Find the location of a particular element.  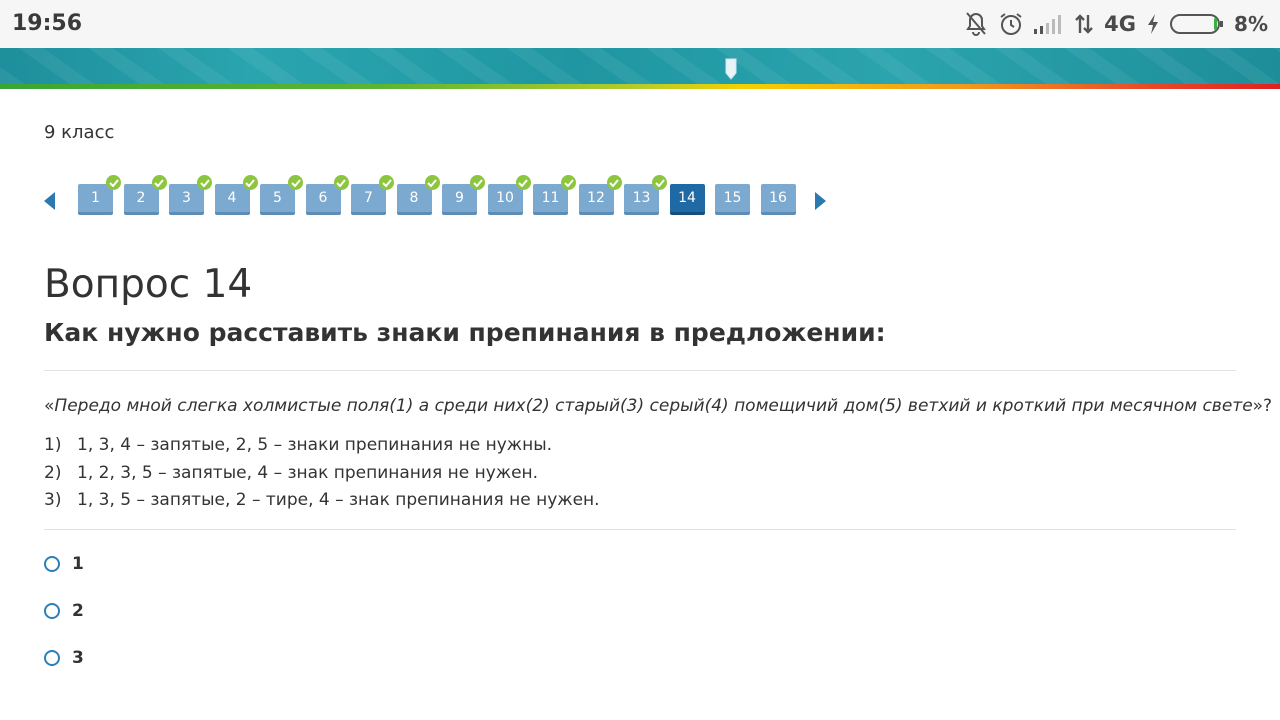

battery-icon is located at coordinates (1197, 24).